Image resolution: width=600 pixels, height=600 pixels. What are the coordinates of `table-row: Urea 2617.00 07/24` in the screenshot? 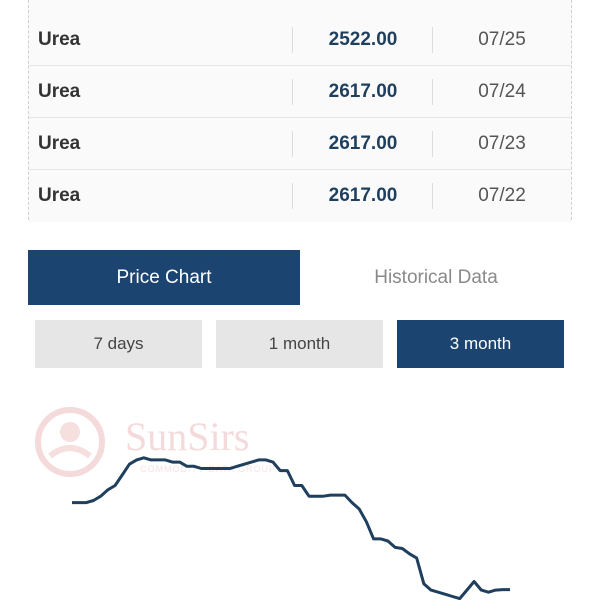 It's located at (300, 92).